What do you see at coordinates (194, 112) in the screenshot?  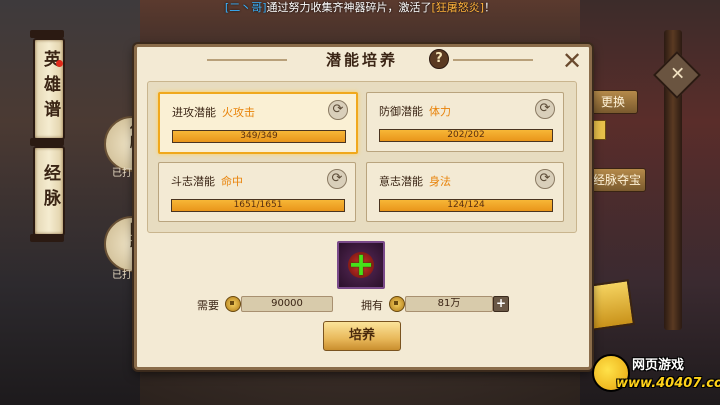 I see `potential-label: 进攻潜能` at bounding box center [194, 112].